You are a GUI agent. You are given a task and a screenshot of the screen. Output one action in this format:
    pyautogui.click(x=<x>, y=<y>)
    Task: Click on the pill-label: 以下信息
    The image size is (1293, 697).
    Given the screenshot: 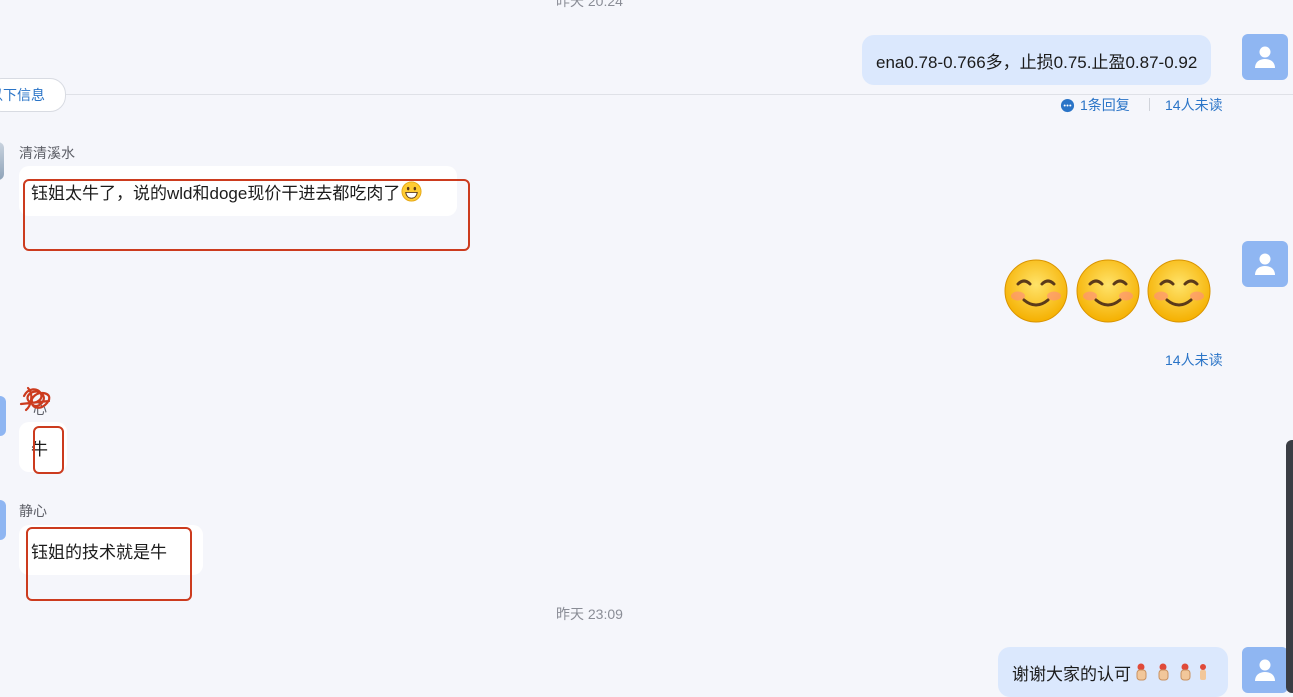 What is the action you would take?
    pyautogui.click(x=22, y=95)
    